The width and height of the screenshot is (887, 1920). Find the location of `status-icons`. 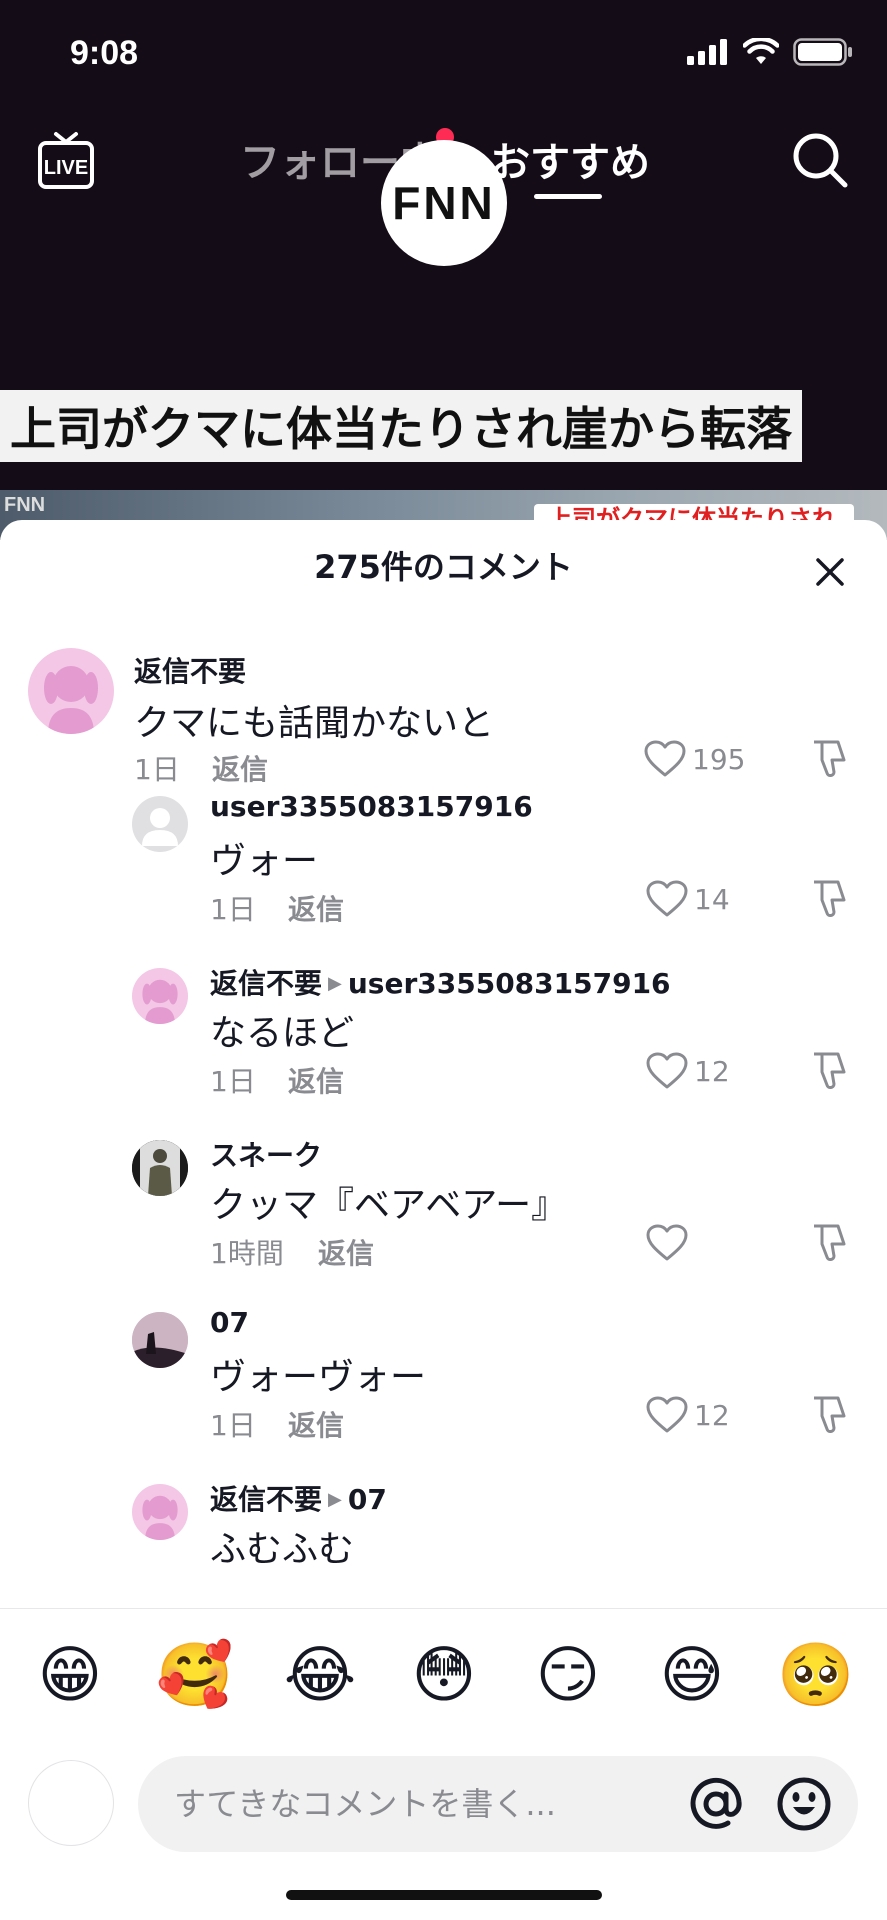

status-icons is located at coordinates (770, 52).